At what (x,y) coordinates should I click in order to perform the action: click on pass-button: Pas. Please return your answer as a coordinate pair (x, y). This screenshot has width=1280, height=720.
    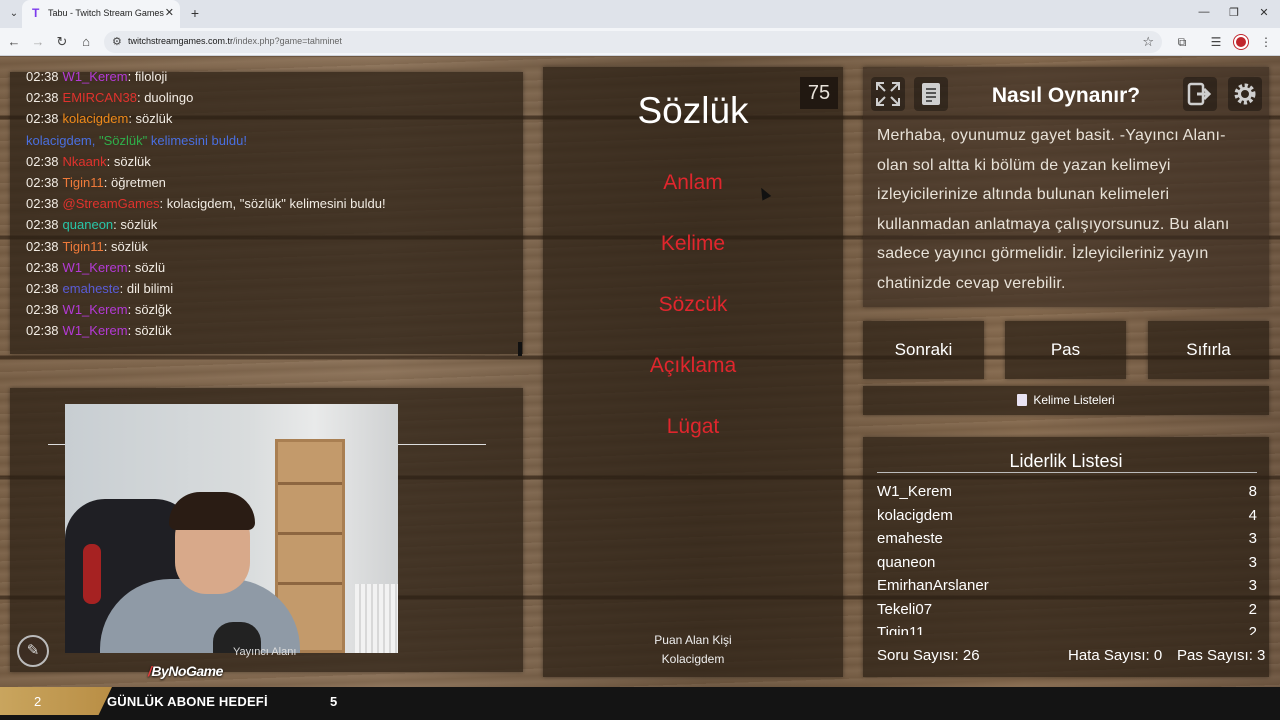
    Looking at the image, I should click on (1065, 350).